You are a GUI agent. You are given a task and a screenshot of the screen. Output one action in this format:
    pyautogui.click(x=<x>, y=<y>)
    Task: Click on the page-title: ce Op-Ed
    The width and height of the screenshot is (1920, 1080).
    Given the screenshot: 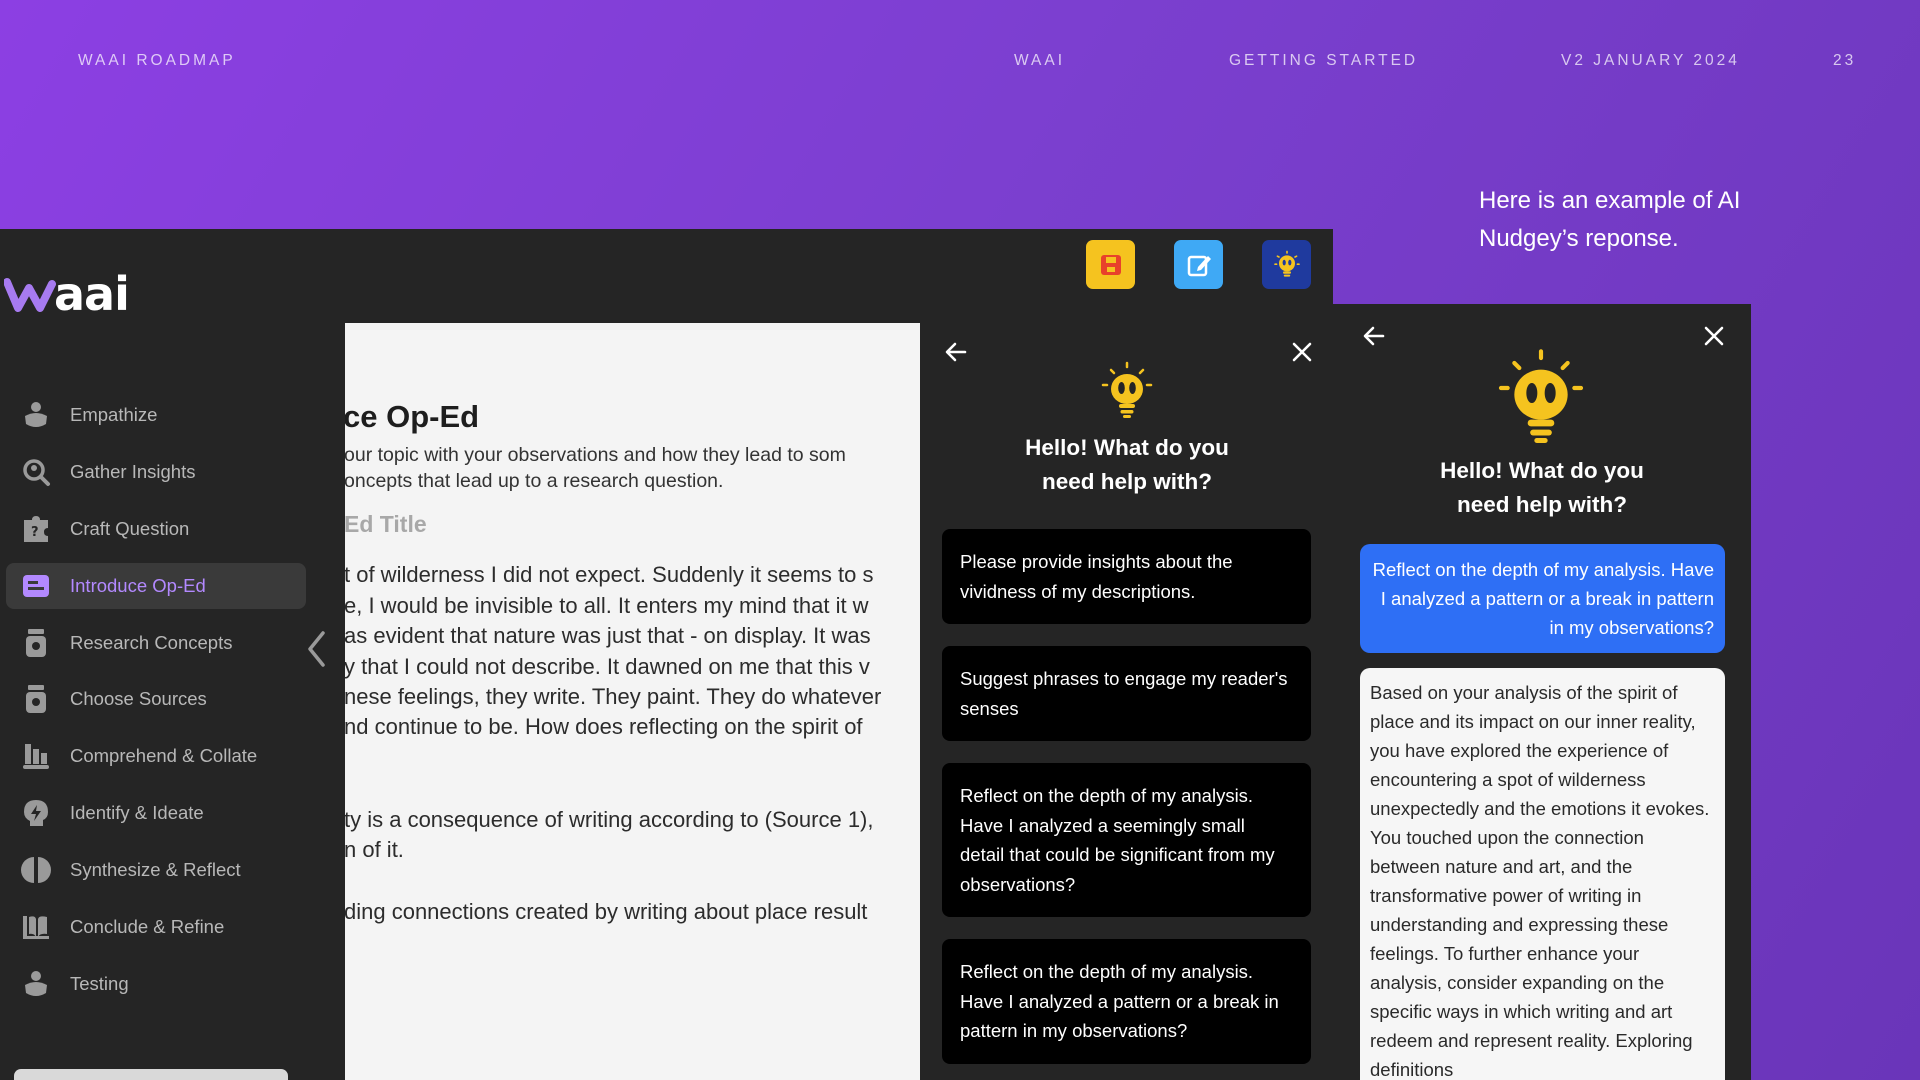 What is the action you would take?
    pyautogui.click(x=412, y=416)
    